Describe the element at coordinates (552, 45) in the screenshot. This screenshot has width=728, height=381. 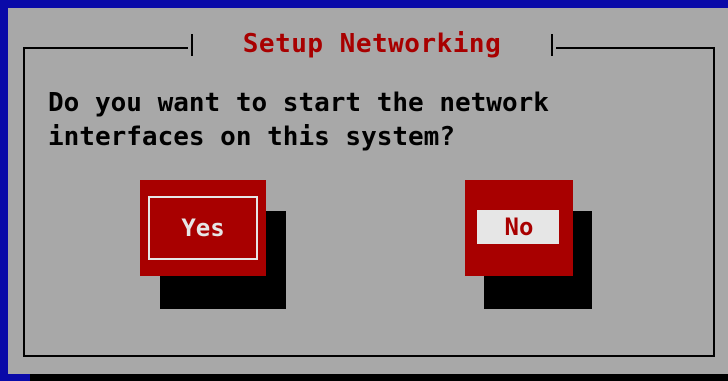
I see `title-right-tick` at that location.